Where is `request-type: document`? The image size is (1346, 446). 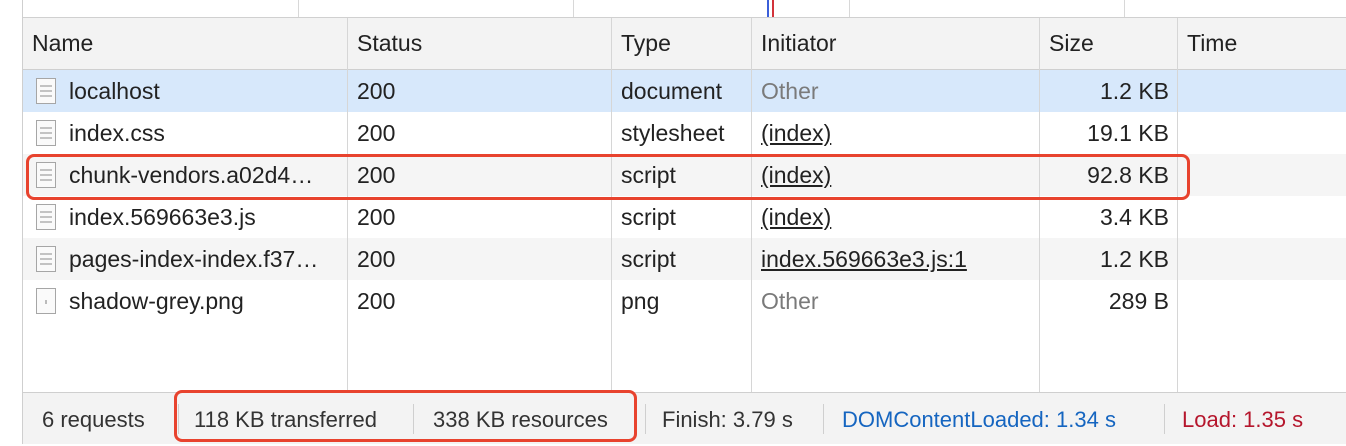
request-type: document is located at coordinates (672, 91).